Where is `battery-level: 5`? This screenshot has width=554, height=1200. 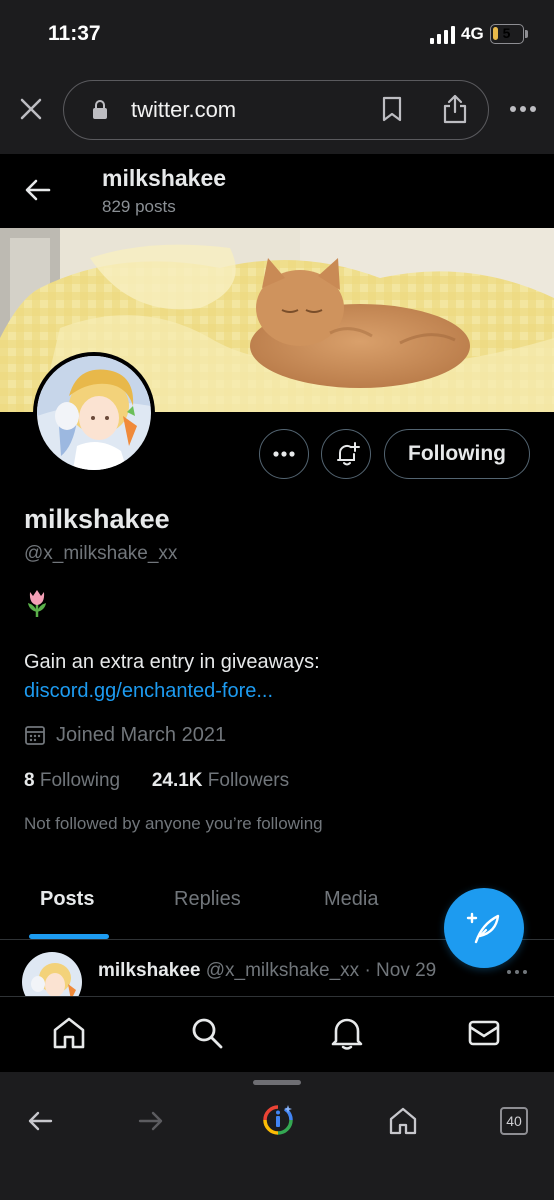 battery-level: 5 is located at coordinates (506, 33).